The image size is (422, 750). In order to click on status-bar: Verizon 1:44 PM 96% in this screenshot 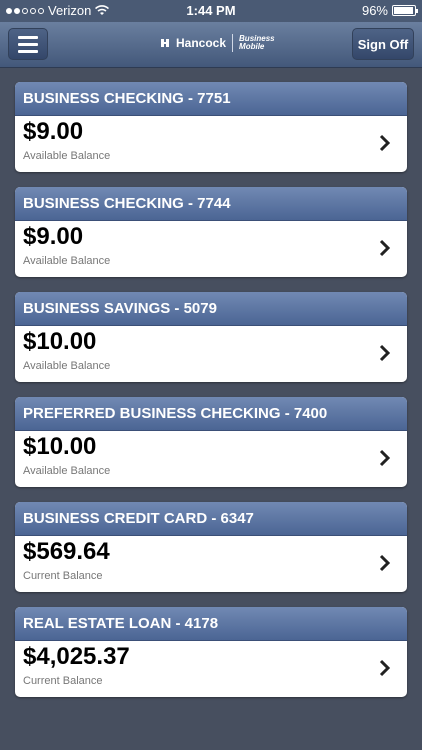, I will do `click(211, 11)`.